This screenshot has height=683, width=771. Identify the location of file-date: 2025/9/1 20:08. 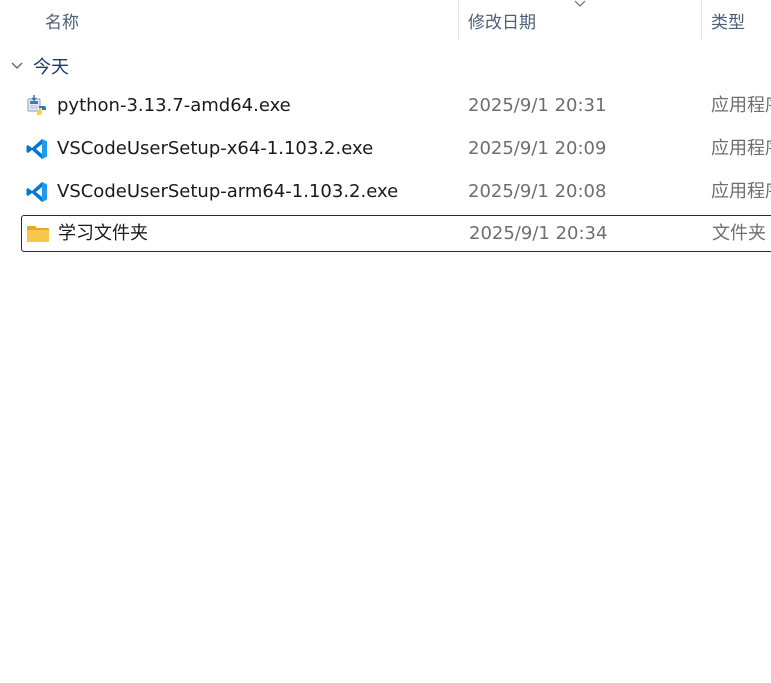
(537, 191).